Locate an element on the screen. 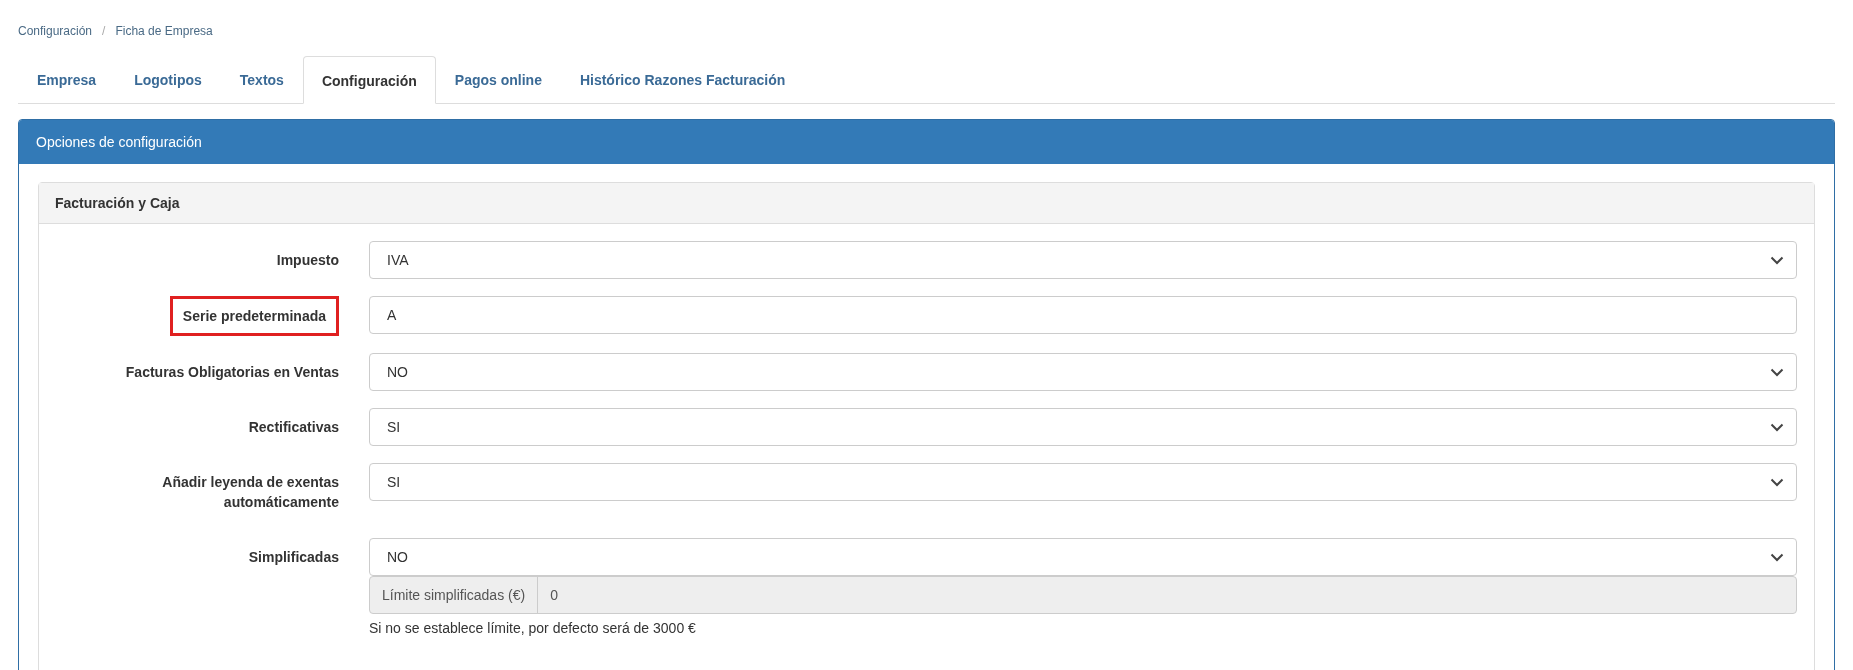 This screenshot has width=1853, height=670. field-label: Rectificativas is located at coordinates (293, 427).